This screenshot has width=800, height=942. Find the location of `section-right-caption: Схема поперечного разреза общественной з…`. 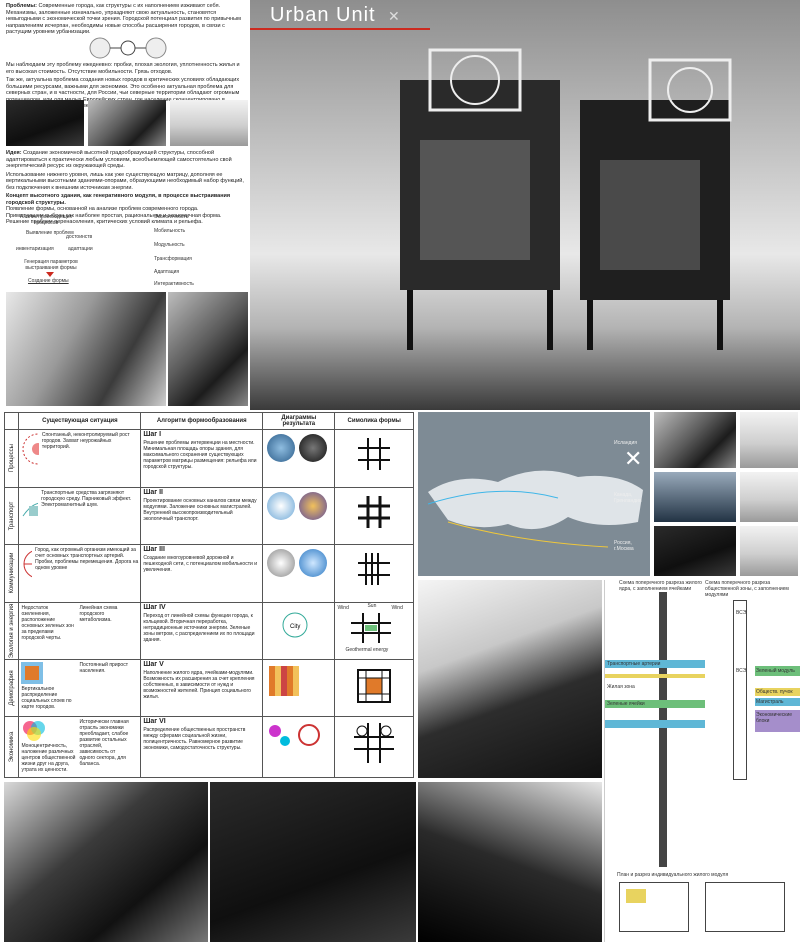

section-right-caption: Схема поперечного разреза общественной з… is located at coordinates (747, 589).